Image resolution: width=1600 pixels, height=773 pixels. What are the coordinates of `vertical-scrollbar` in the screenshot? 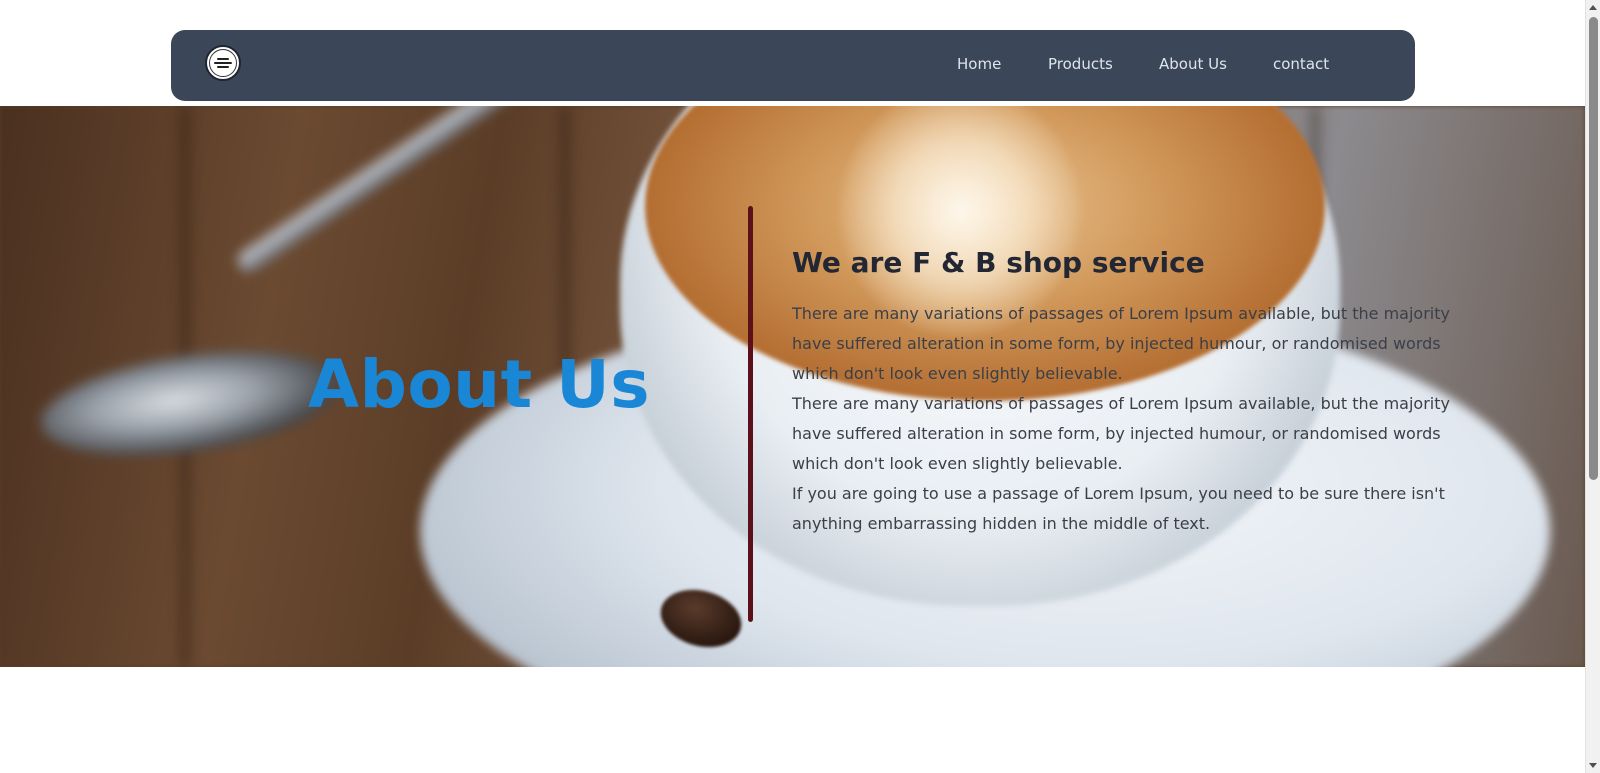 It's located at (1592, 386).